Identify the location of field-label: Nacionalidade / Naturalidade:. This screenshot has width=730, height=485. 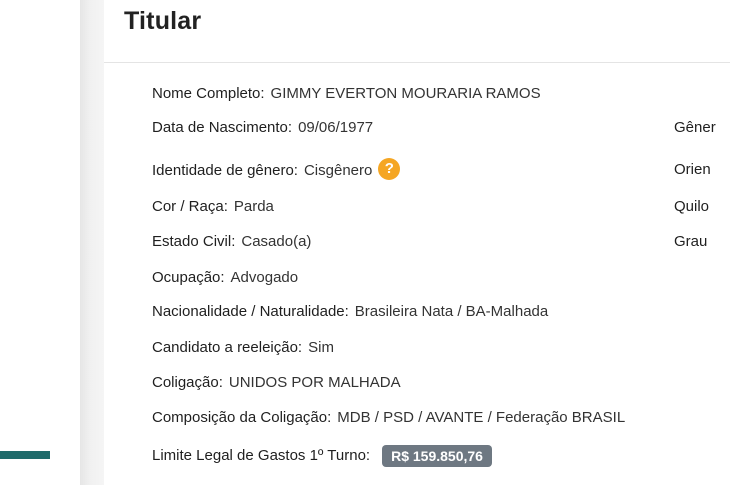
(250, 311).